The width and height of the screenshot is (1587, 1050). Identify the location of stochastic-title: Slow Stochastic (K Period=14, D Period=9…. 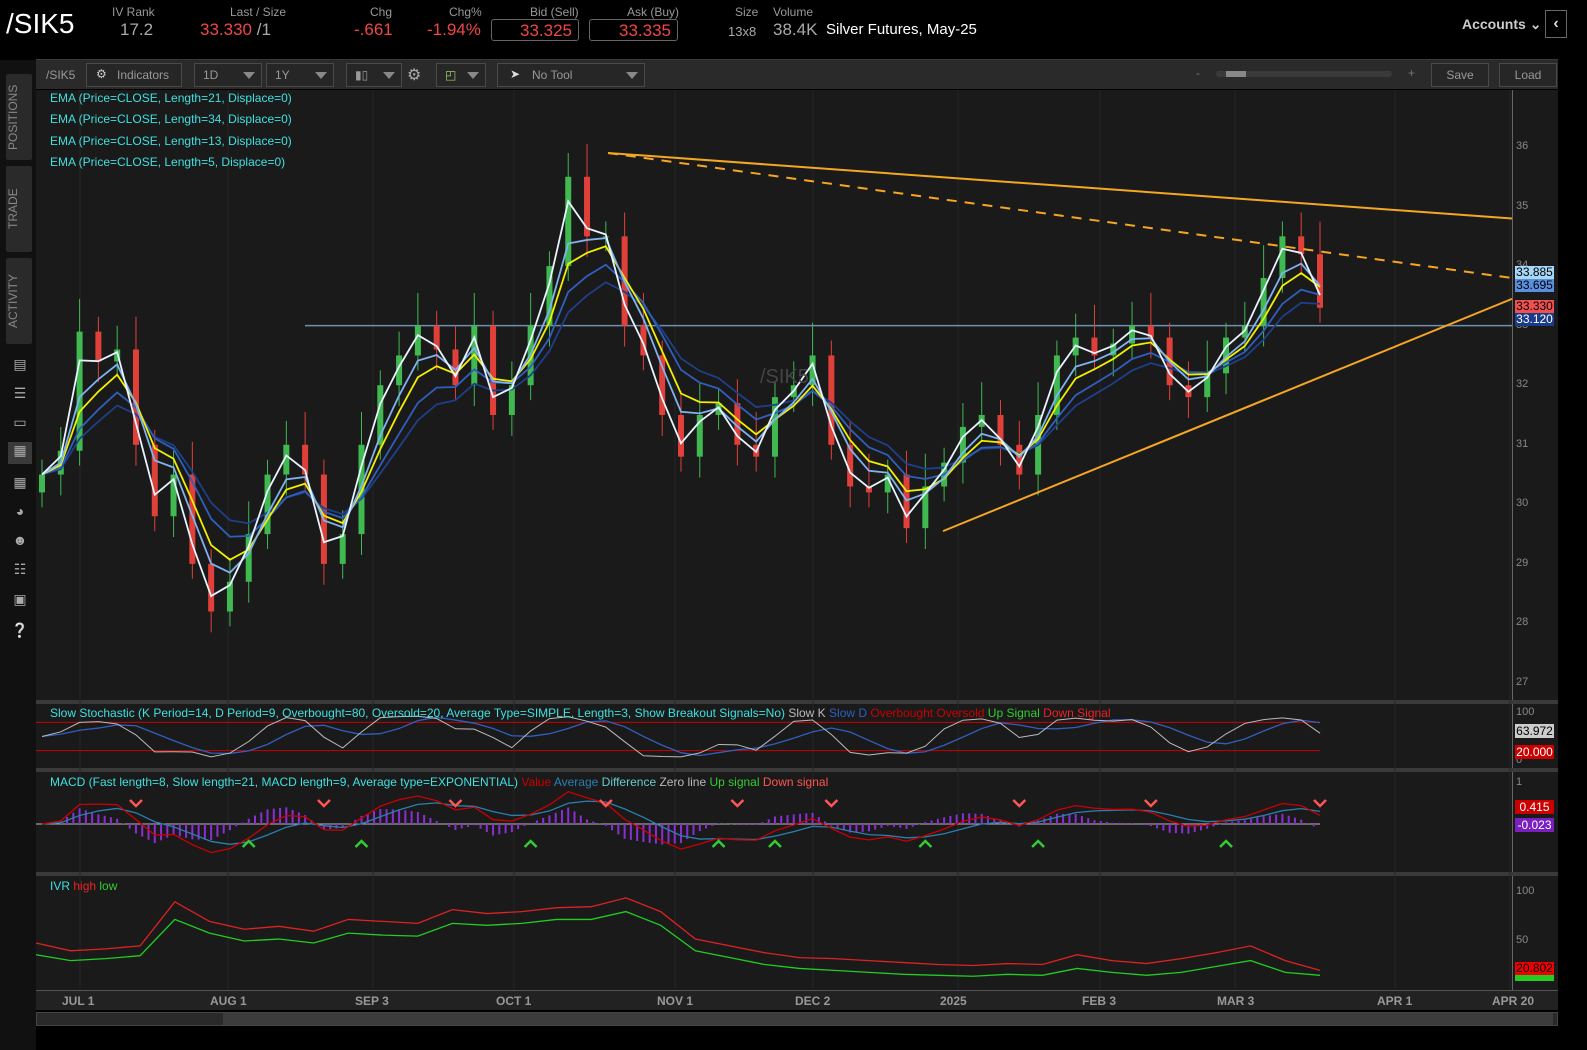
(417, 713).